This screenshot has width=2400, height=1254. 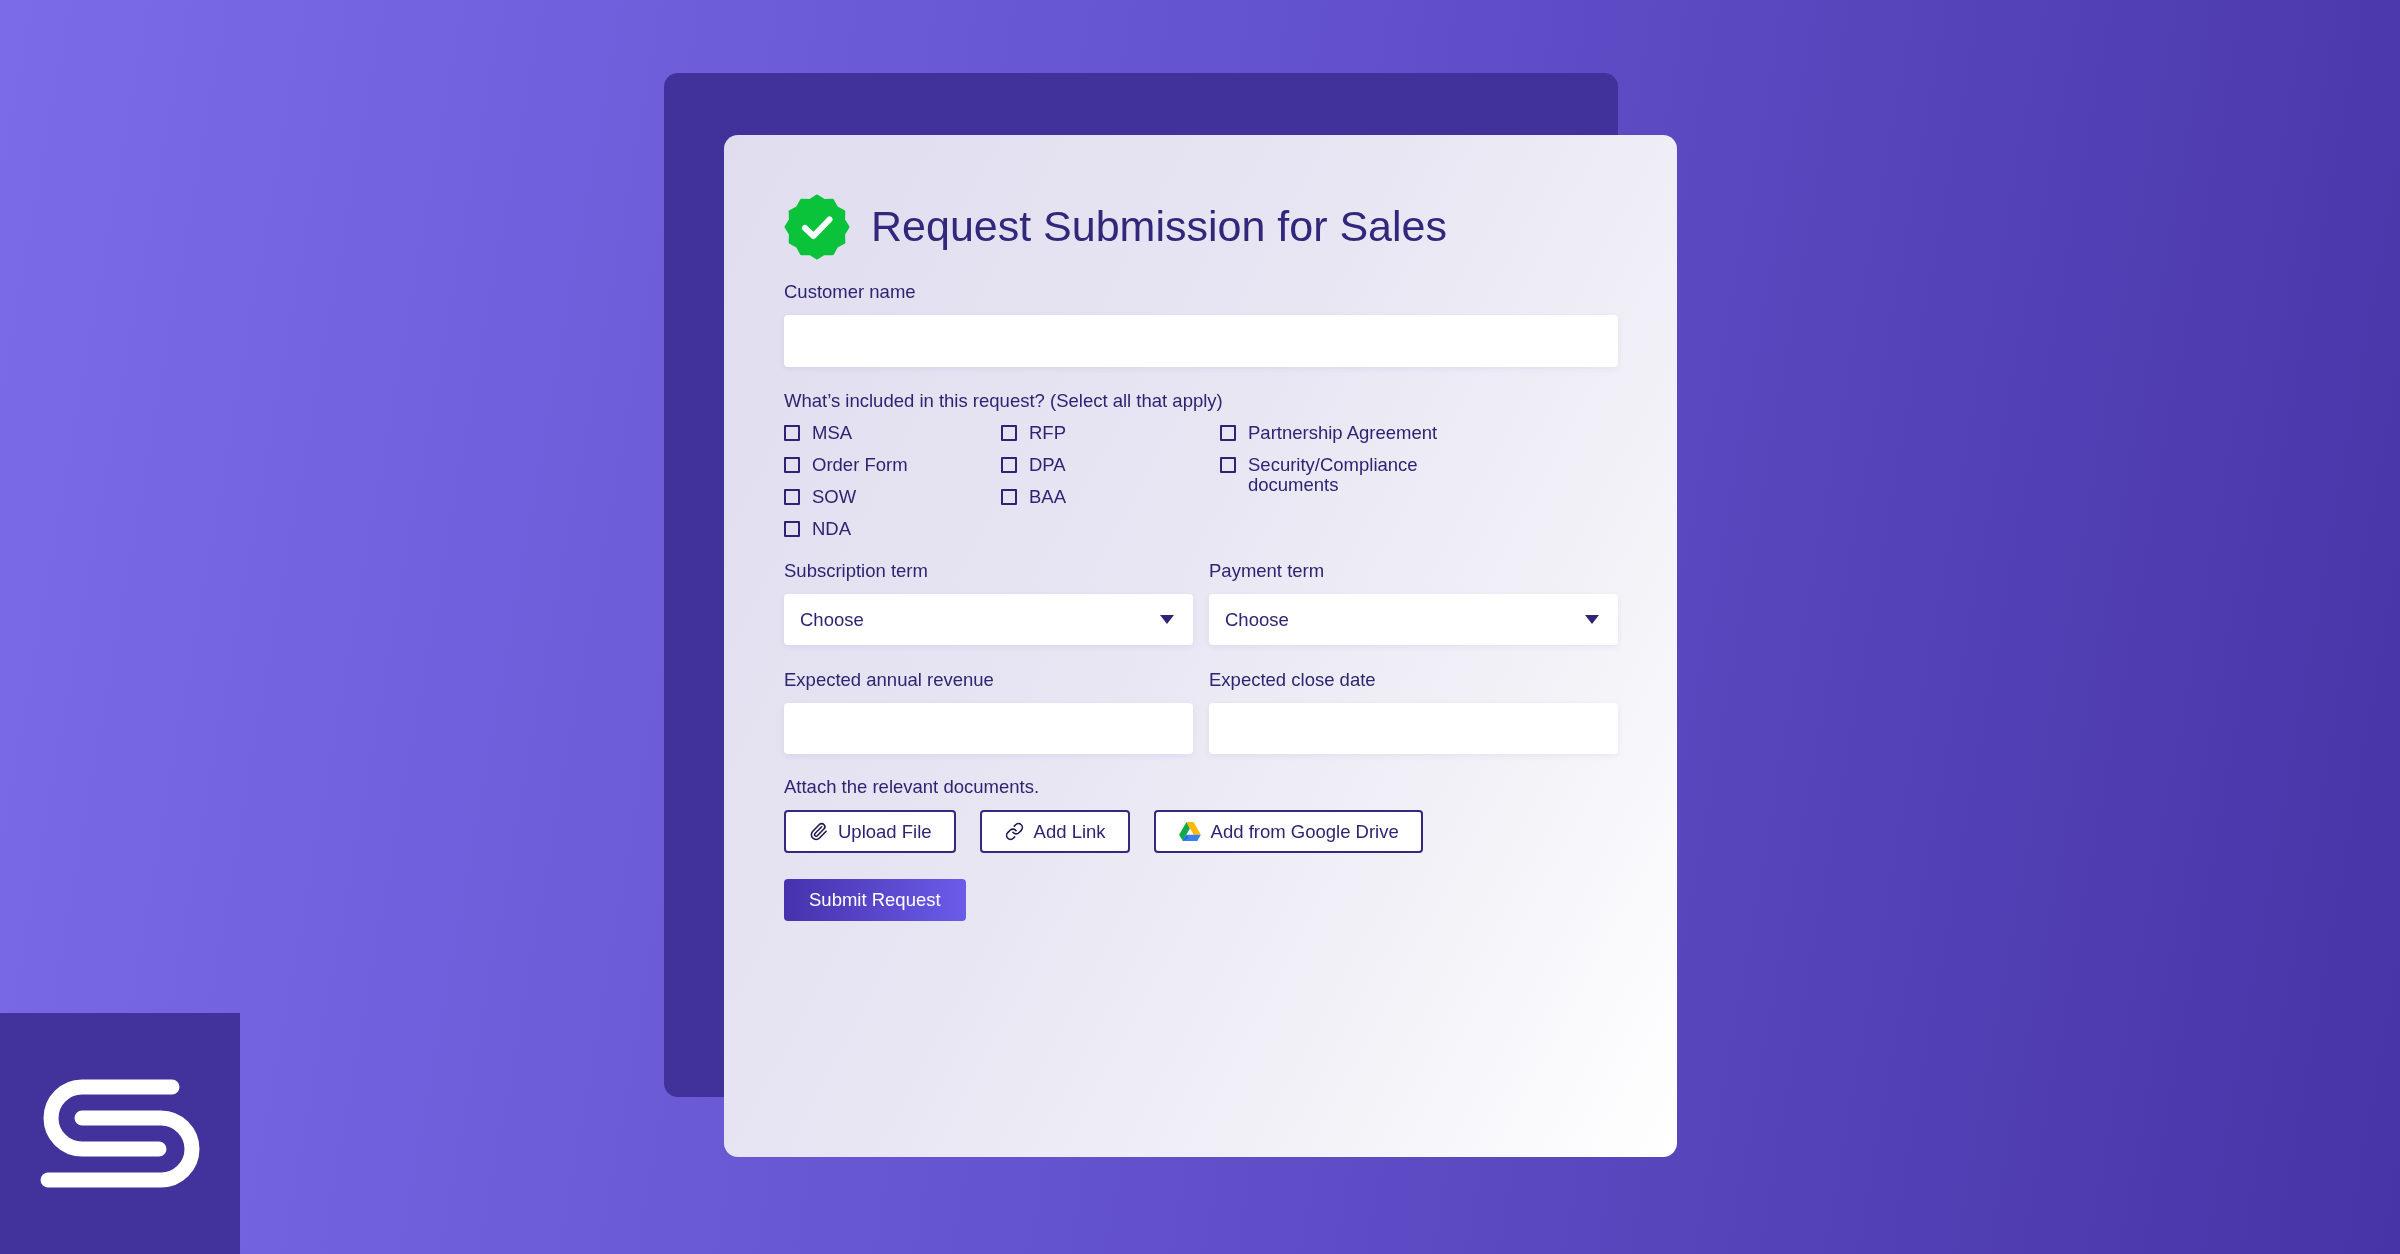 I want to click on triangle-logo-icon, so click(x=1189, y=831).